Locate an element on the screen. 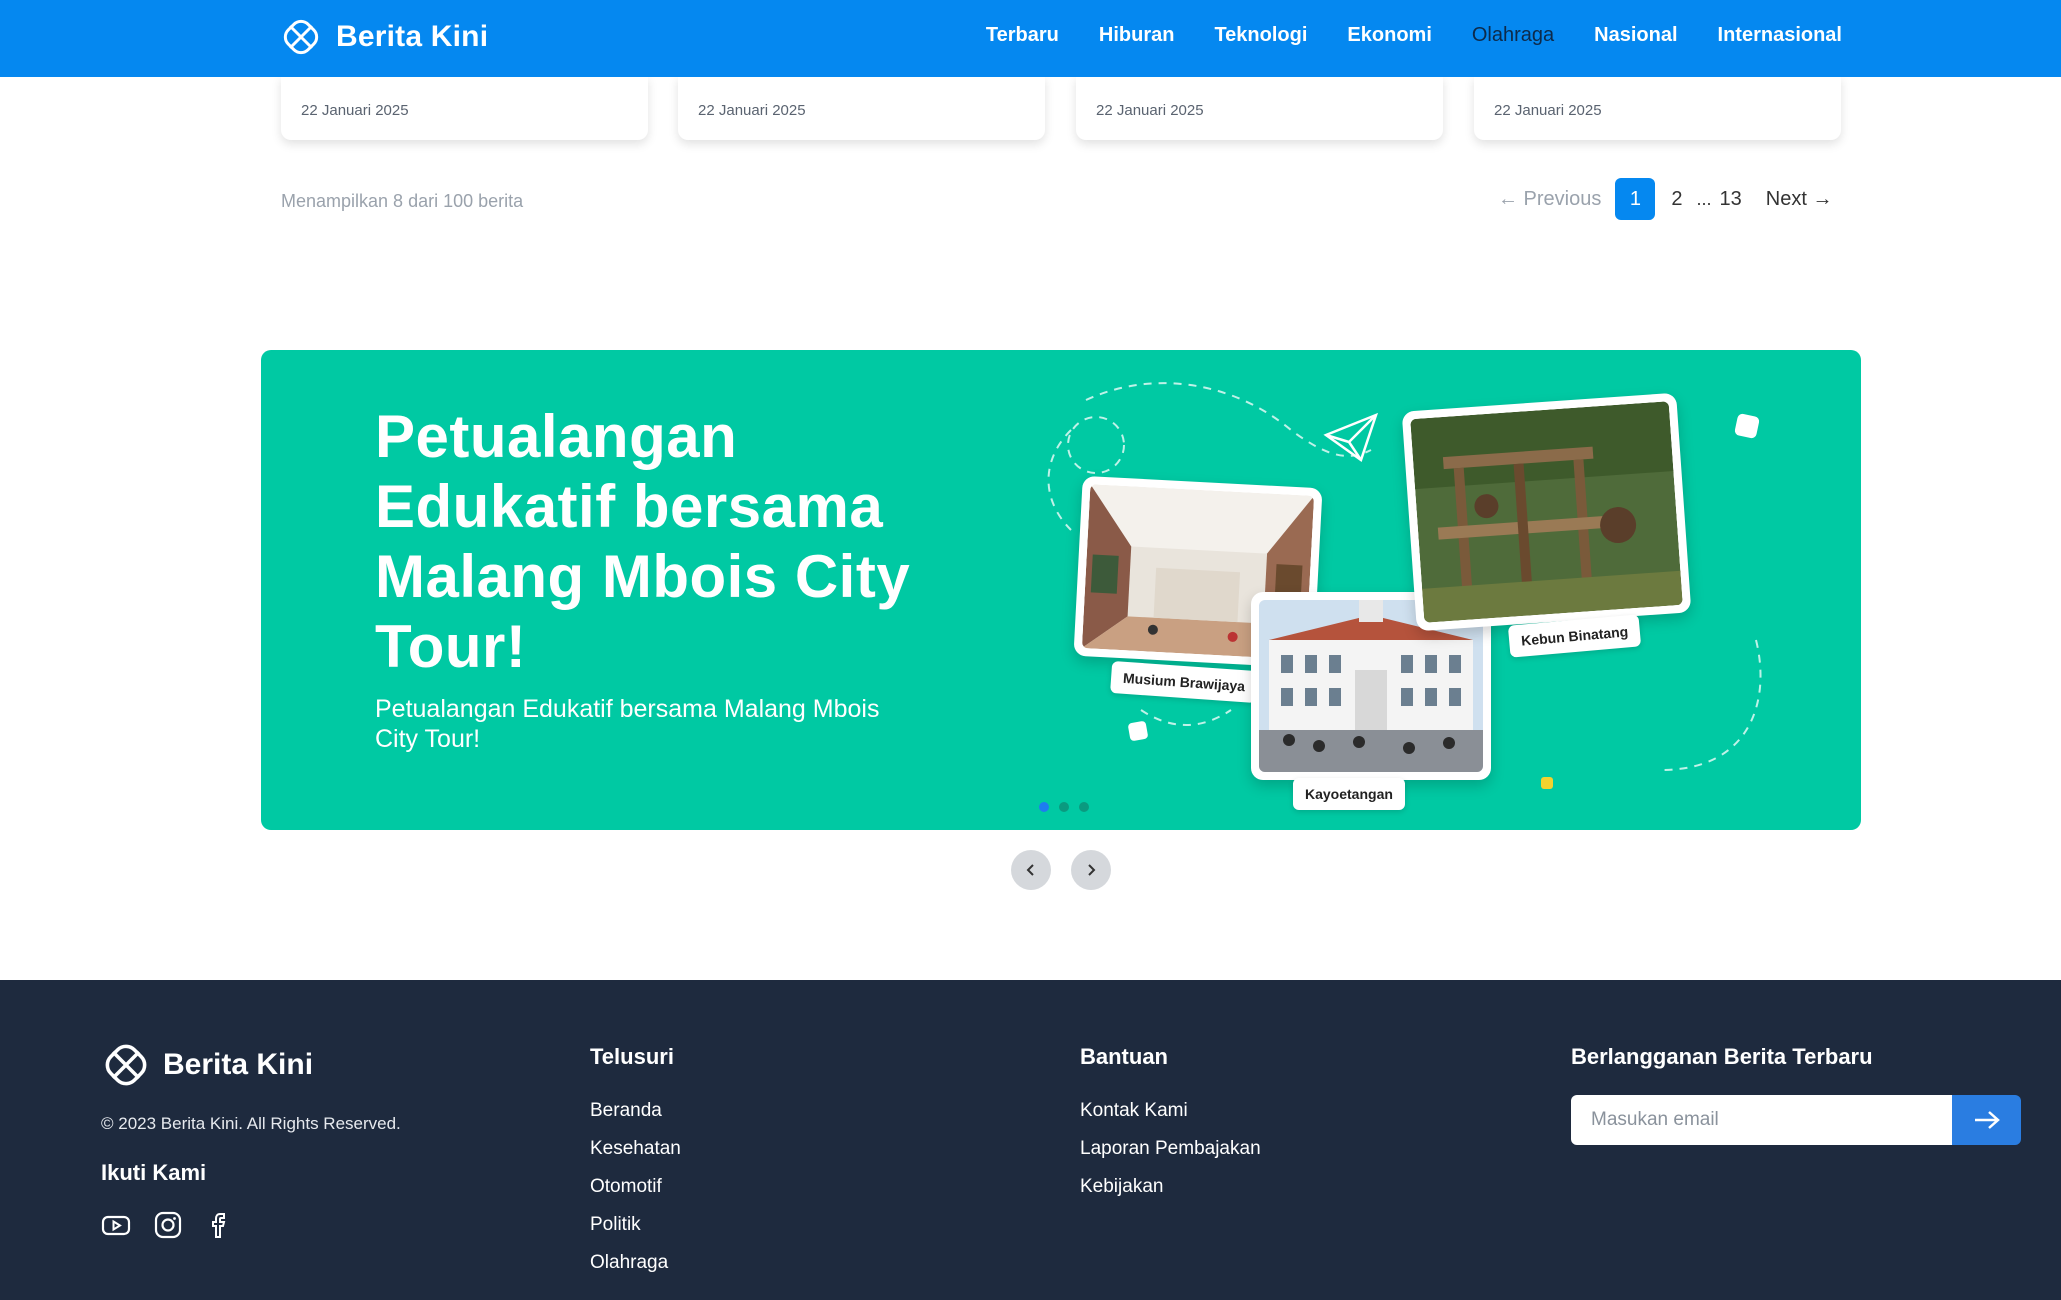 This screenshot has width=2061, height=1300. page-1-button: 1 is located at coordinates (1635, 199).